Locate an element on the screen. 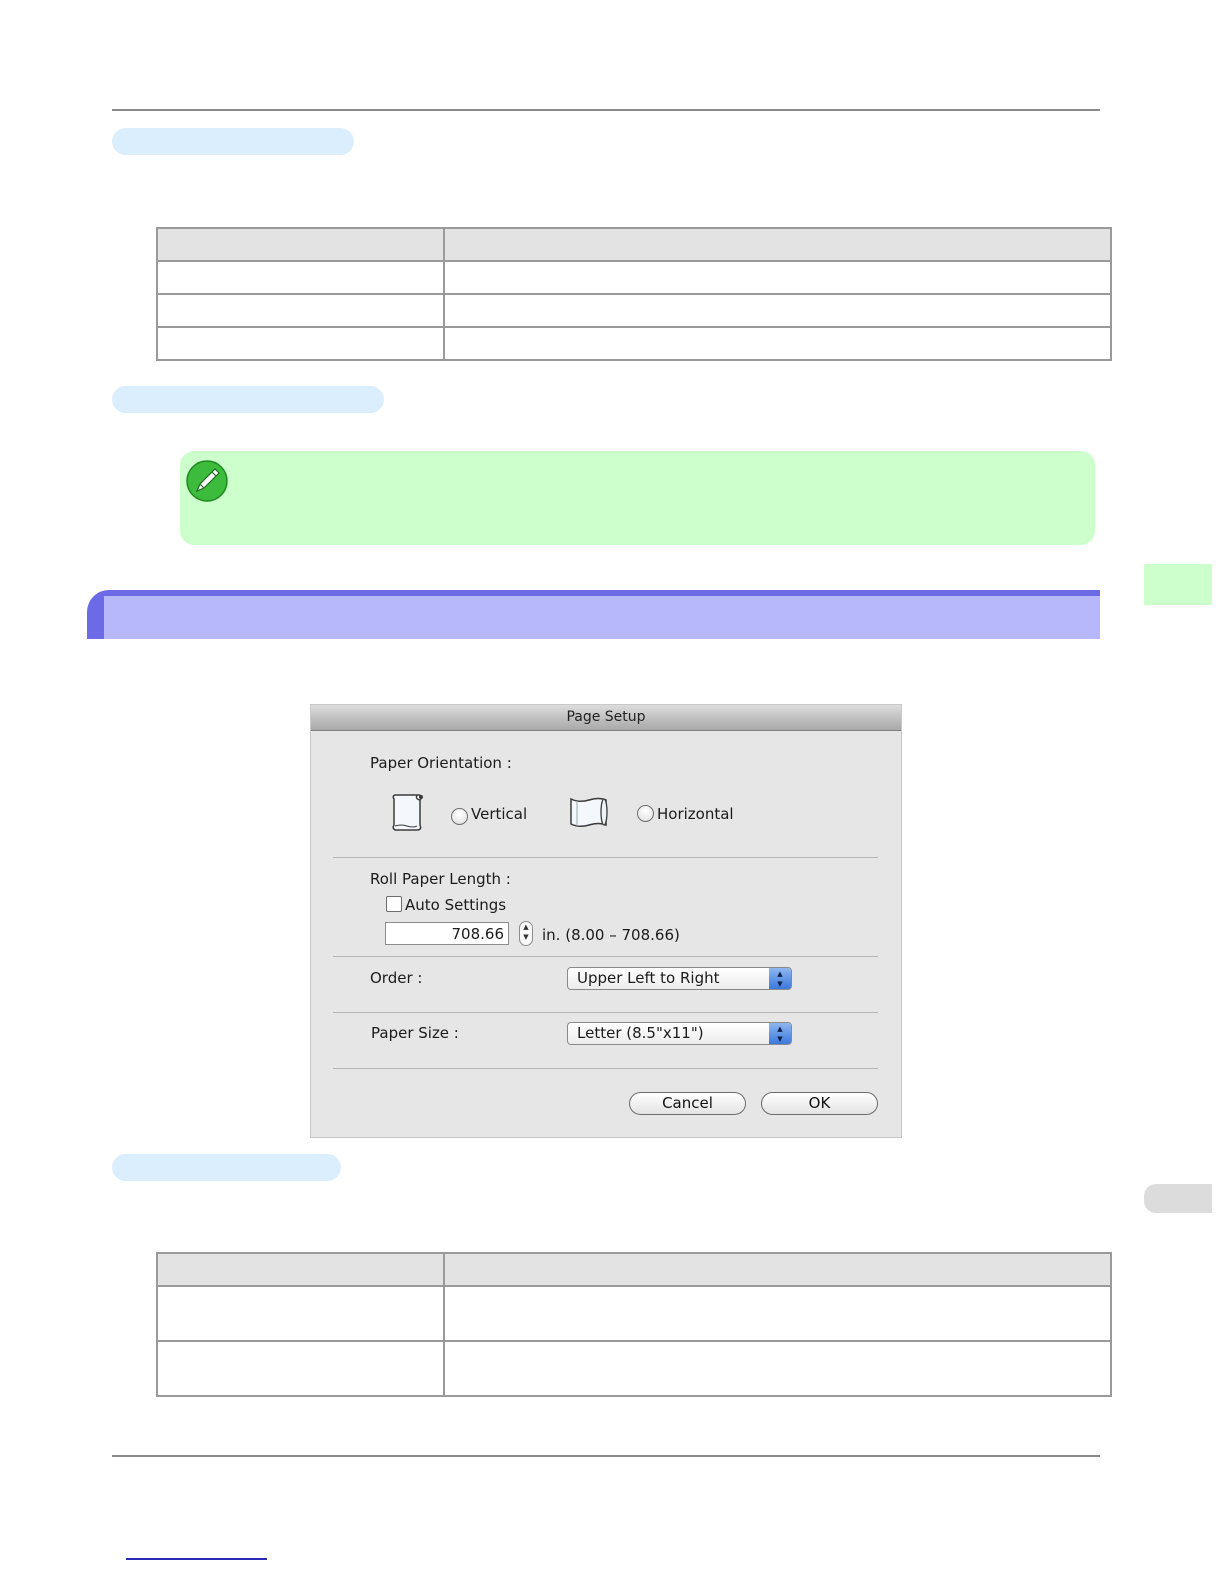 The width and height of the screenshot is (1224, 1584). section-banner is located at coordinates (593, 614).